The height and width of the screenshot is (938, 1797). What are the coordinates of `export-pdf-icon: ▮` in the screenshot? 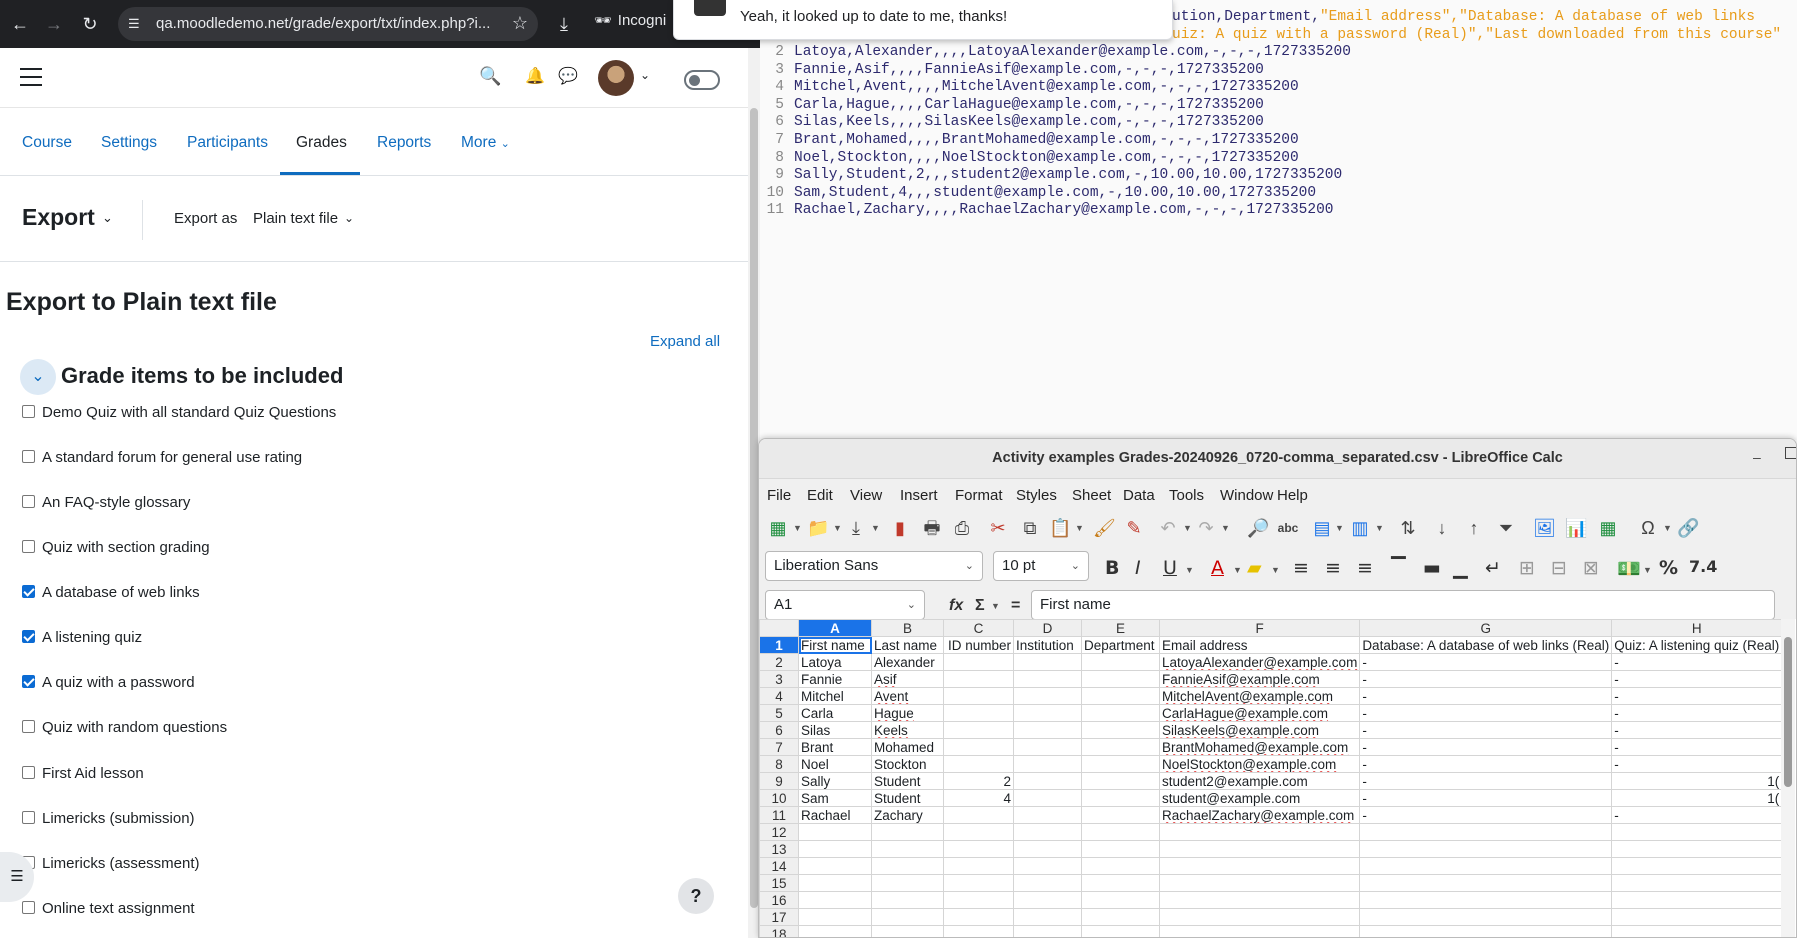 It's located at (900, 528).